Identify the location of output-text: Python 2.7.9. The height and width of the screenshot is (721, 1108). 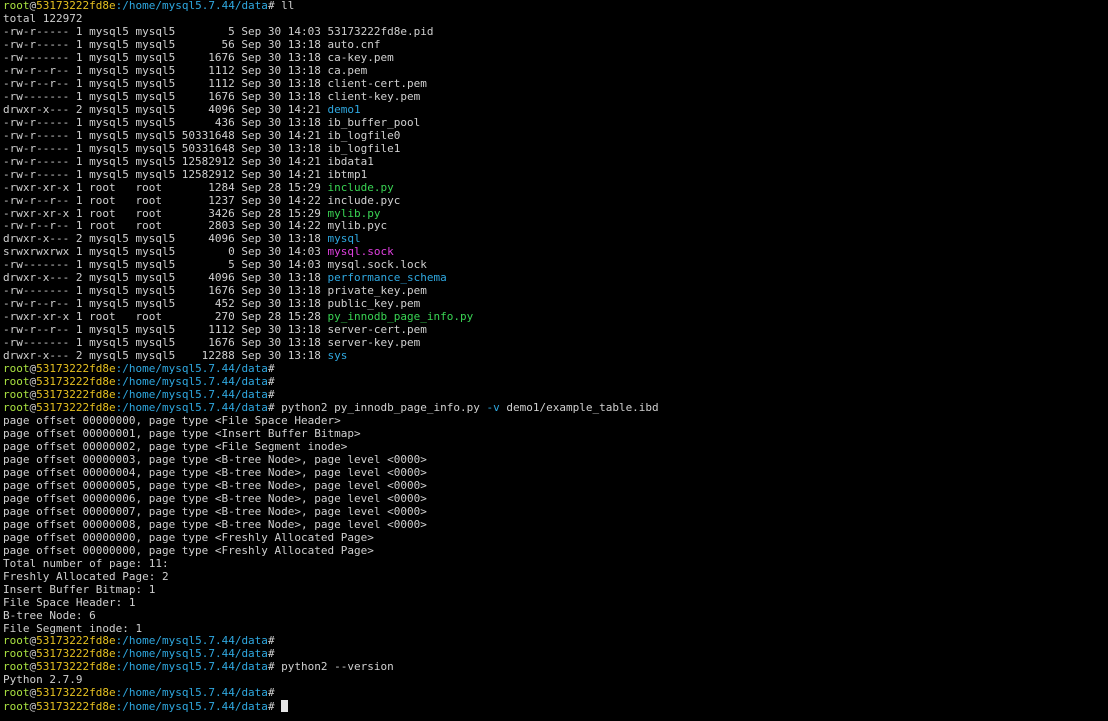
(43, 680).